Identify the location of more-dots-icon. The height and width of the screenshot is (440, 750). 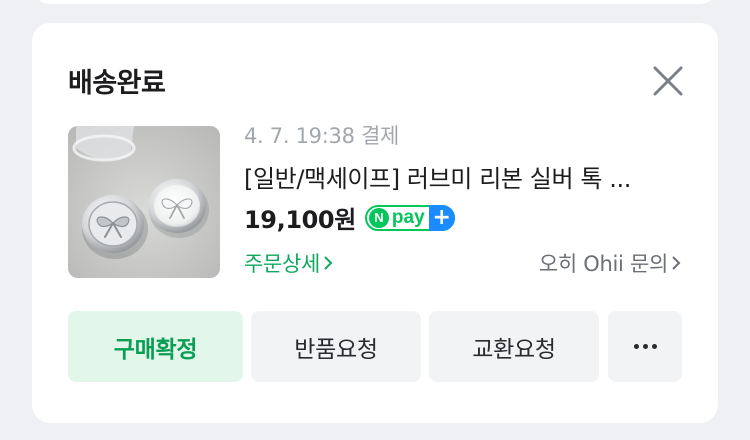
(645, 346).